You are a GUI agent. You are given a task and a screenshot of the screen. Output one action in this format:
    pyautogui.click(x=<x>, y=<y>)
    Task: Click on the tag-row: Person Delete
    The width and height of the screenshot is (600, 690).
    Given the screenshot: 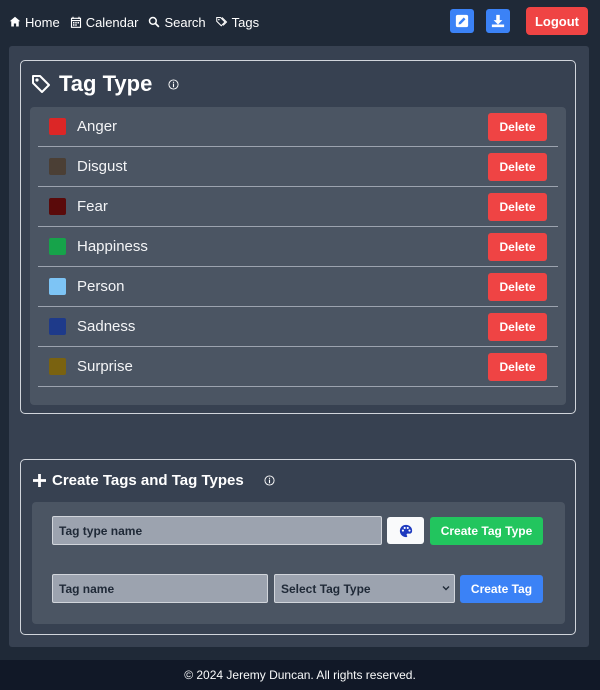 What is the action you would take?
    pyautogui.click(x=298, y=287)
    